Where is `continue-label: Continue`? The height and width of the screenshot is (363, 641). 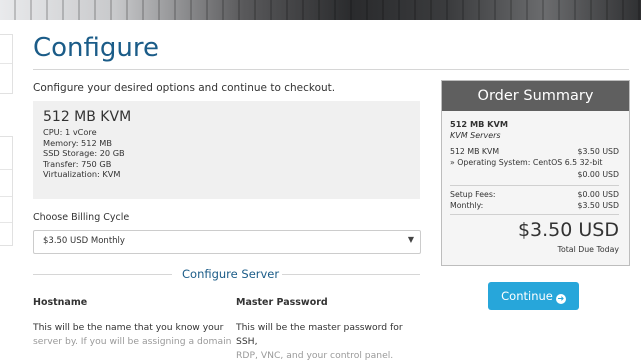 continue-label: Continue is located at coordinates (527, 296).